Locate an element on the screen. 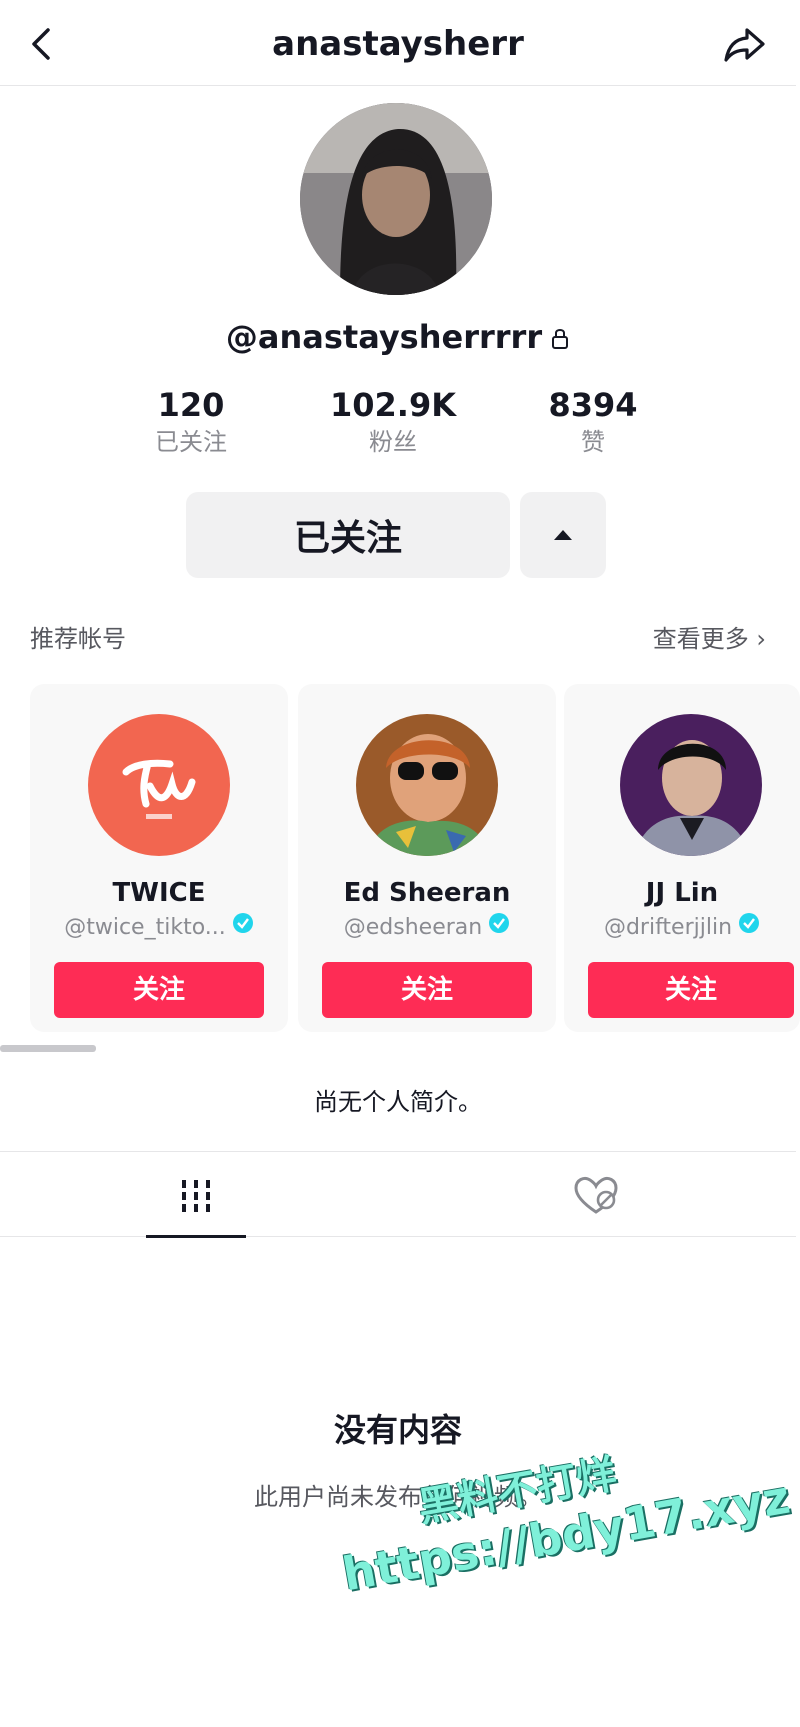 Image resolution: width=800 pixels, height=1727 pixels. see-more-label: 查看更多 is located at coordinates (700, 639).